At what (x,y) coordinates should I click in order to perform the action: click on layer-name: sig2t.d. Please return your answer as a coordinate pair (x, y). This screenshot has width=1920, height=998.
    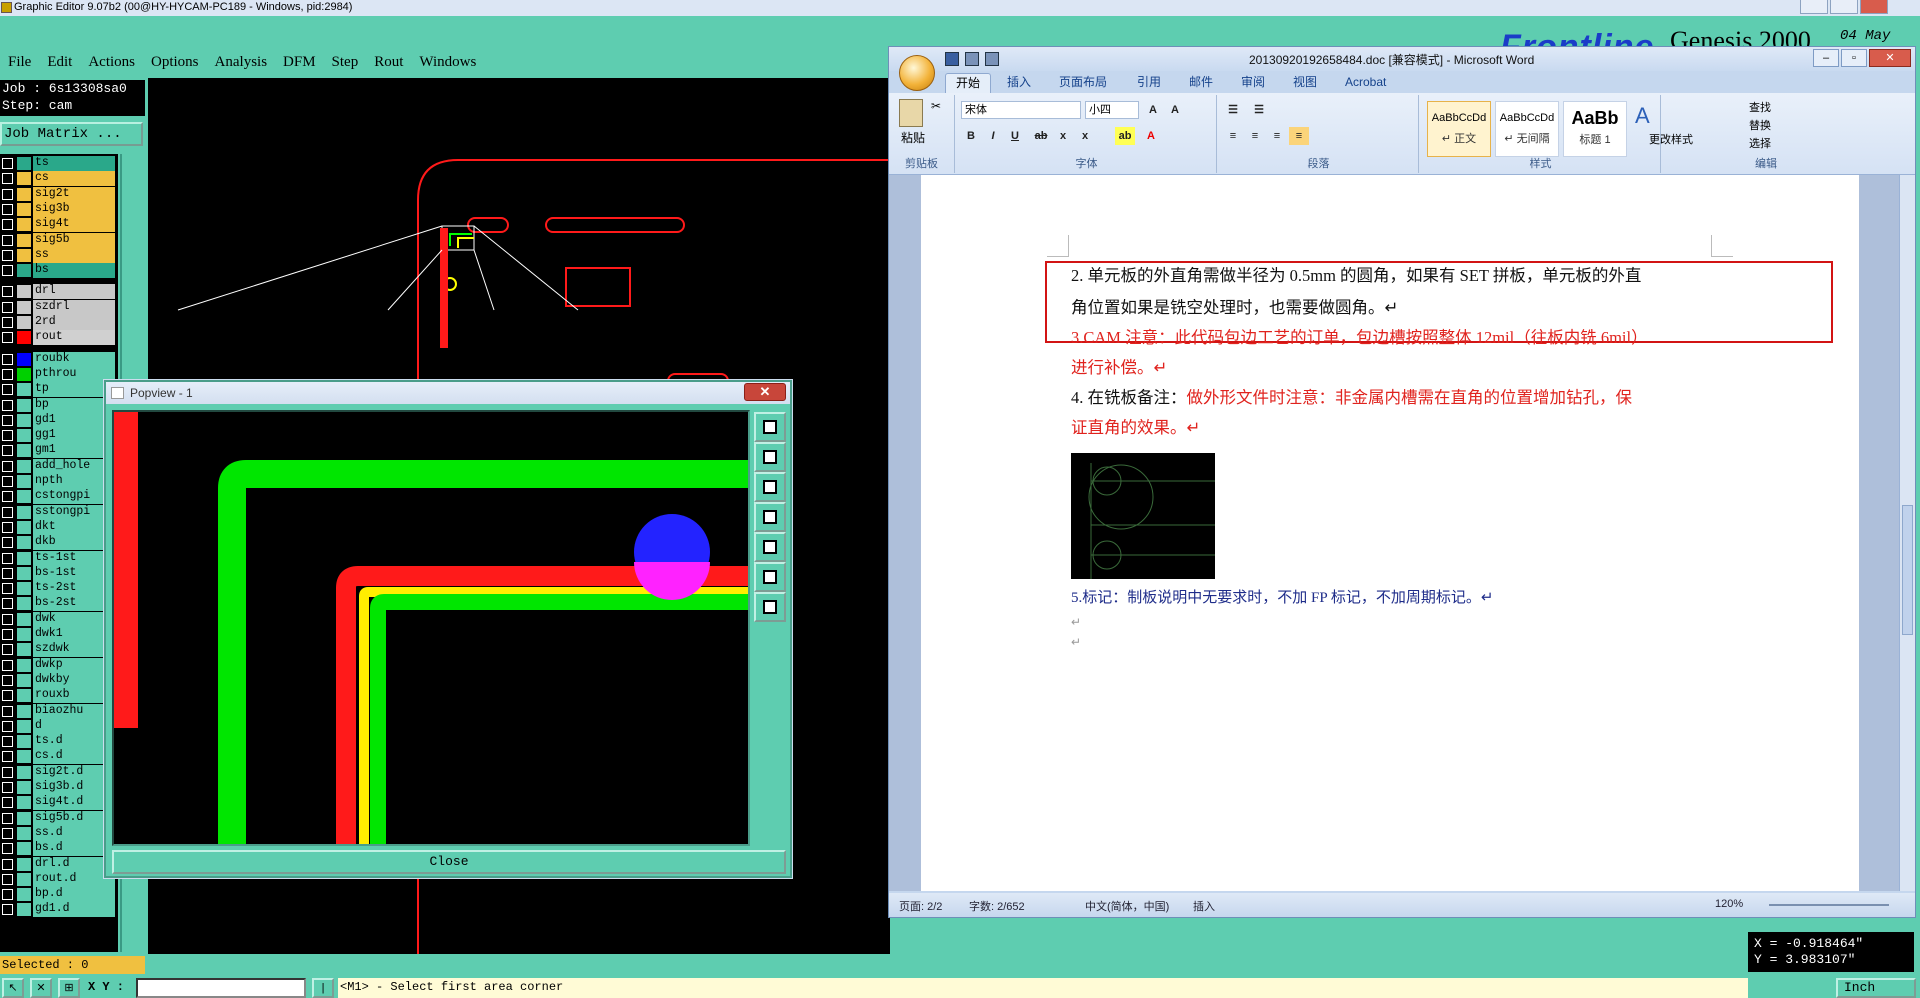
    Looking at the image, I should click on (74, 772).